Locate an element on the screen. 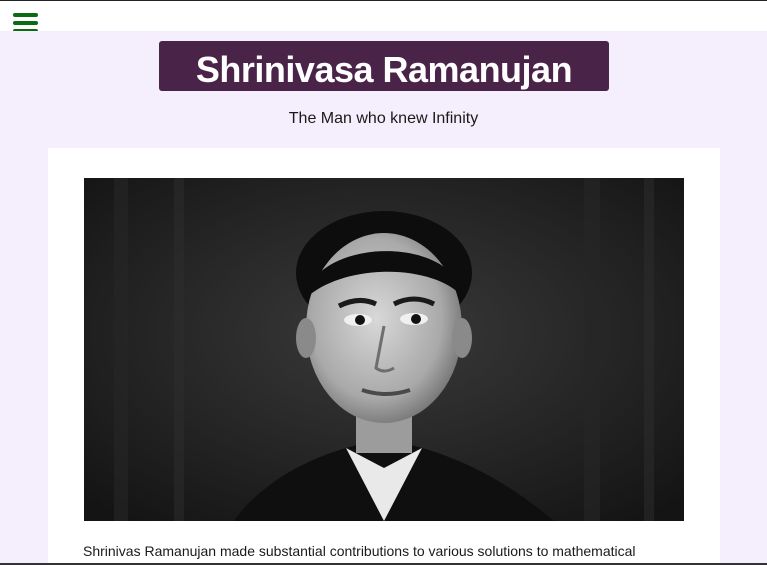 The width and height of the screenshot is (767, 565). title-banner: Shrinivasa Ramanujan is located at coordinates (384, 66).